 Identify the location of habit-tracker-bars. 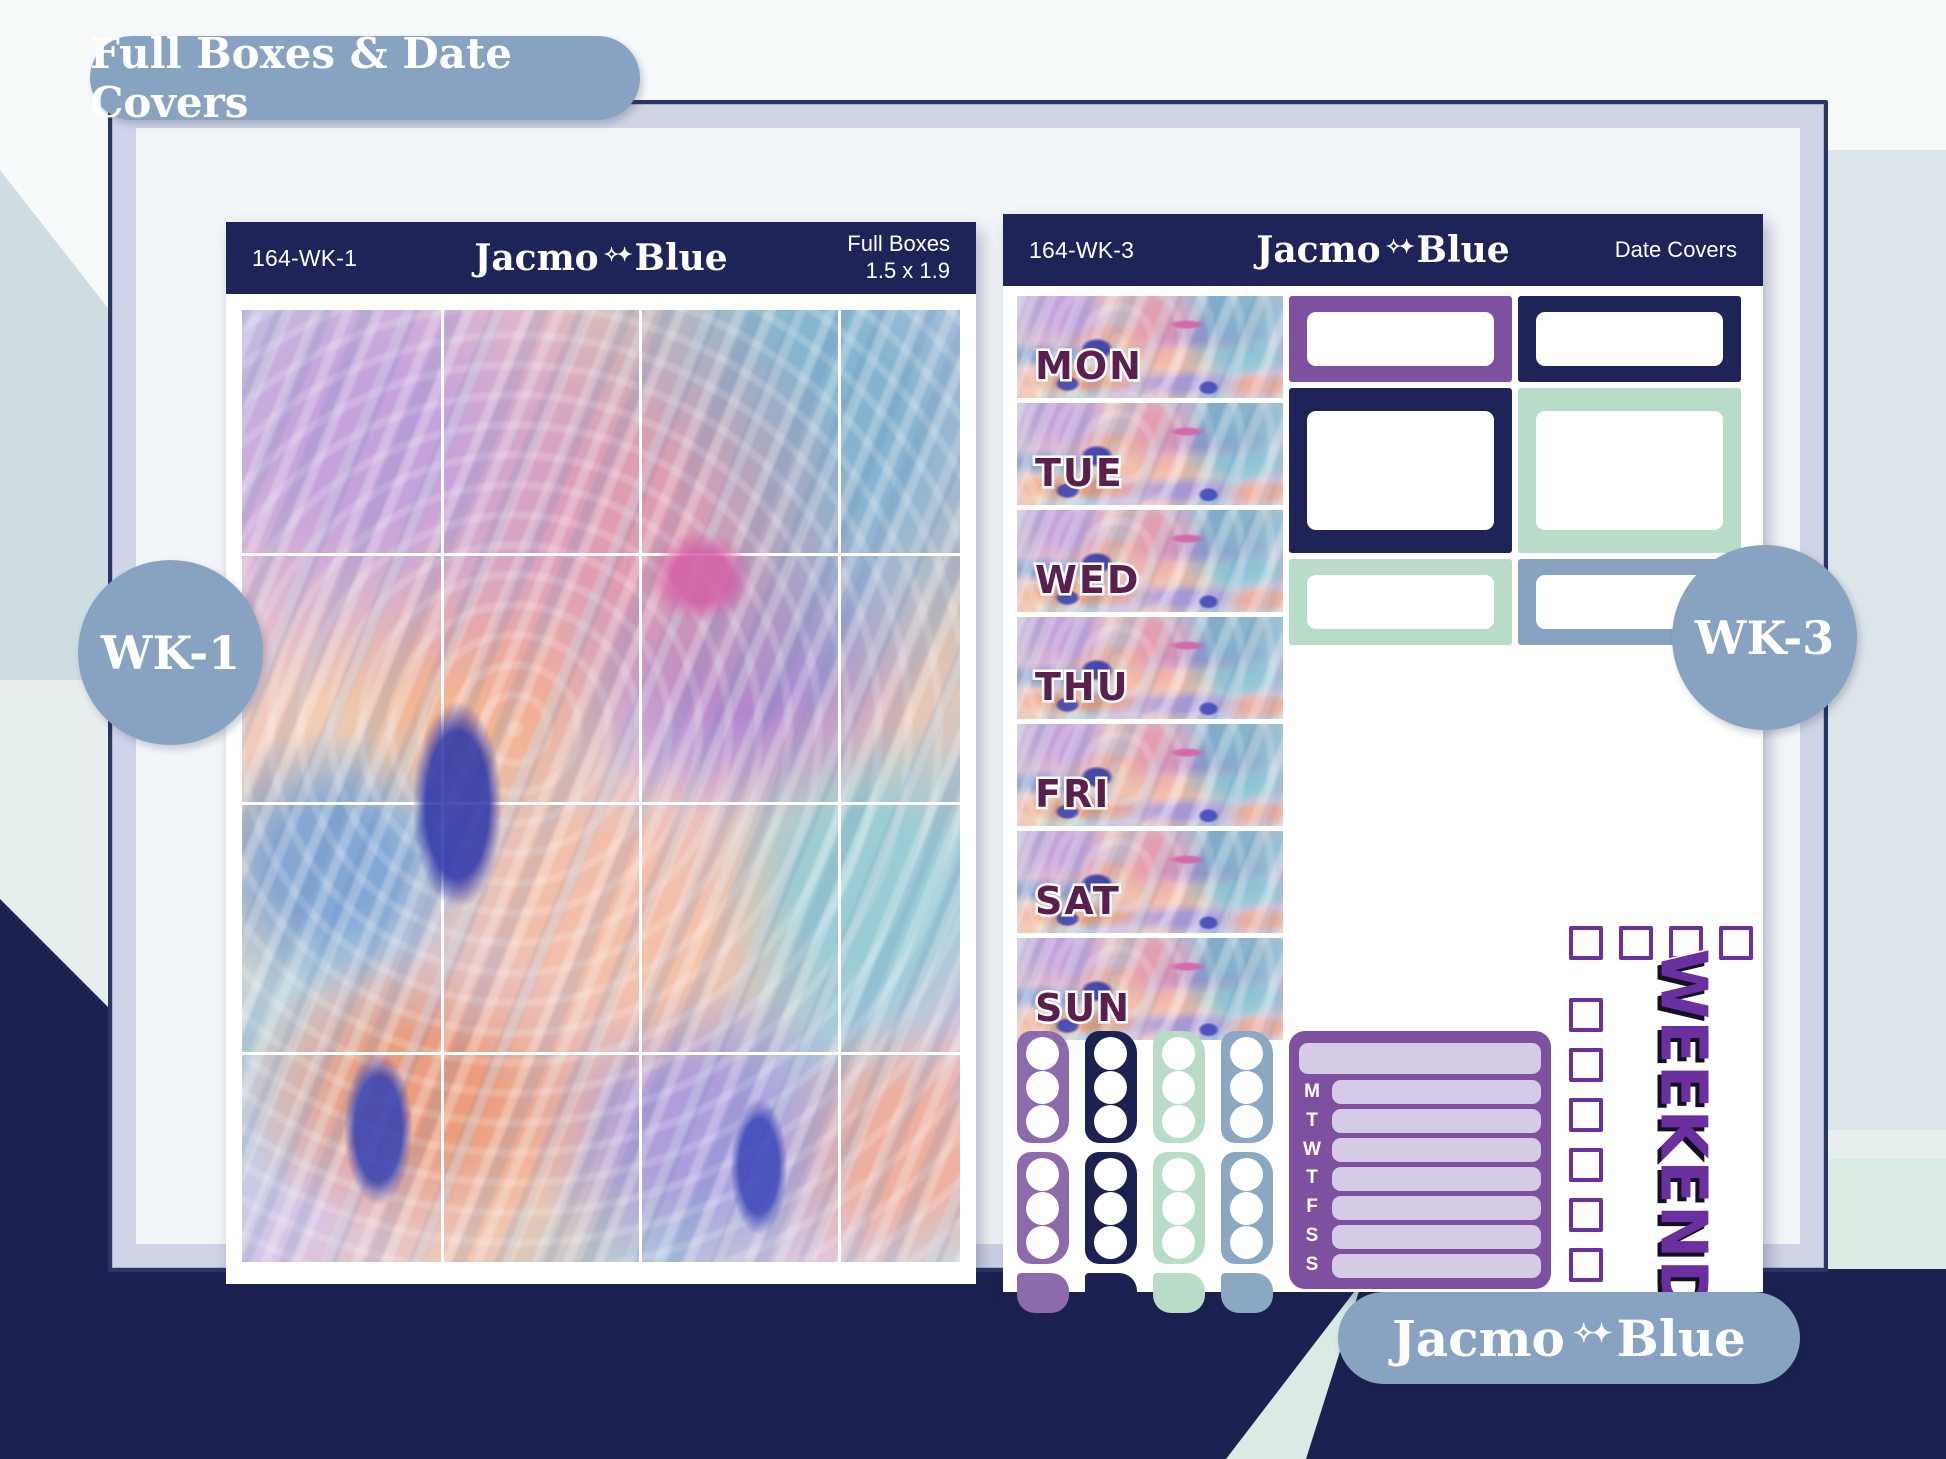
(1436, 1179).